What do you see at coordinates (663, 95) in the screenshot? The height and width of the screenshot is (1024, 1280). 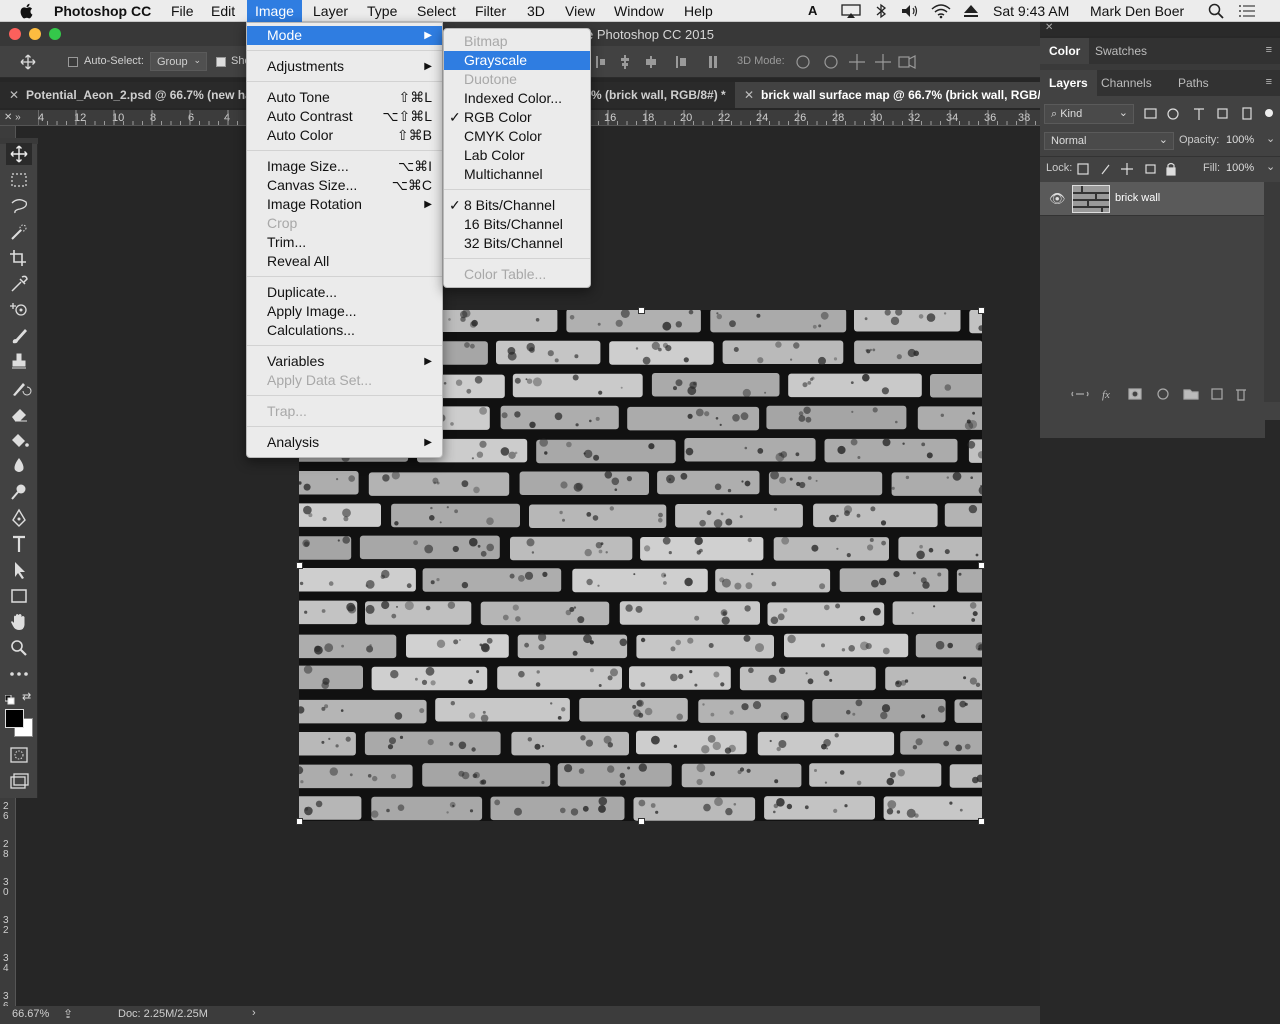 I see `doc-tab-brick-wall-copy: % (brick wall, RGB/8#) *` at bounding box center [663, 95].